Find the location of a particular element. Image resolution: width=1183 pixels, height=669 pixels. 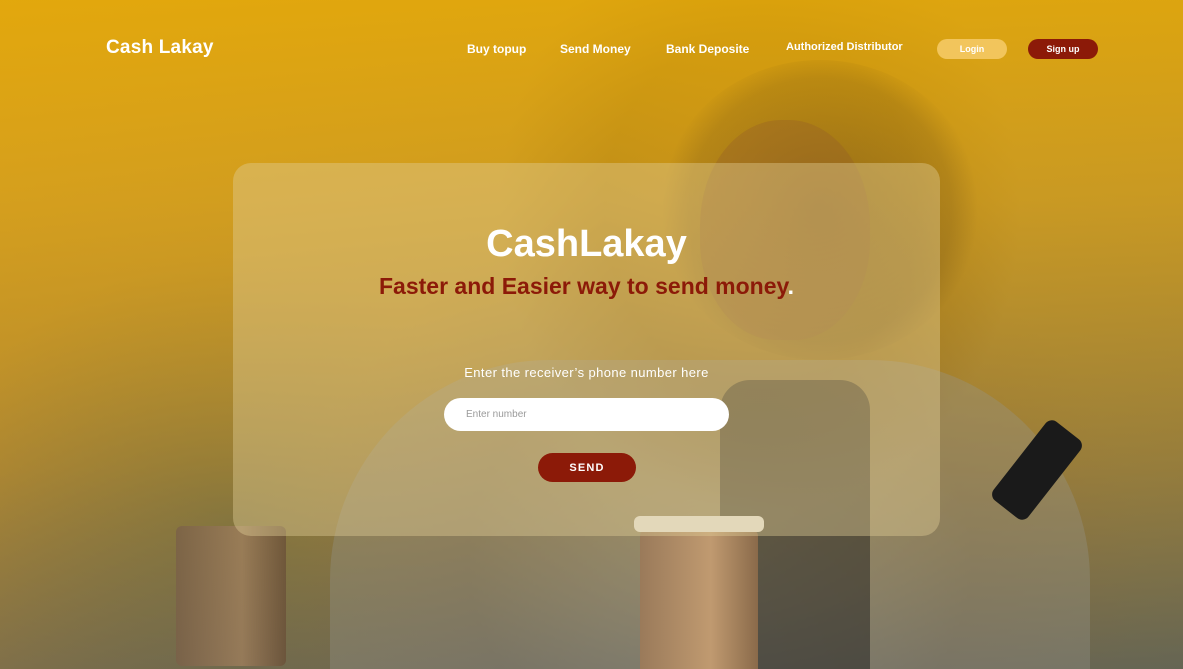

nav-link-authorized-distributor: Authorized Distributor is located at coordinates (844, 47).